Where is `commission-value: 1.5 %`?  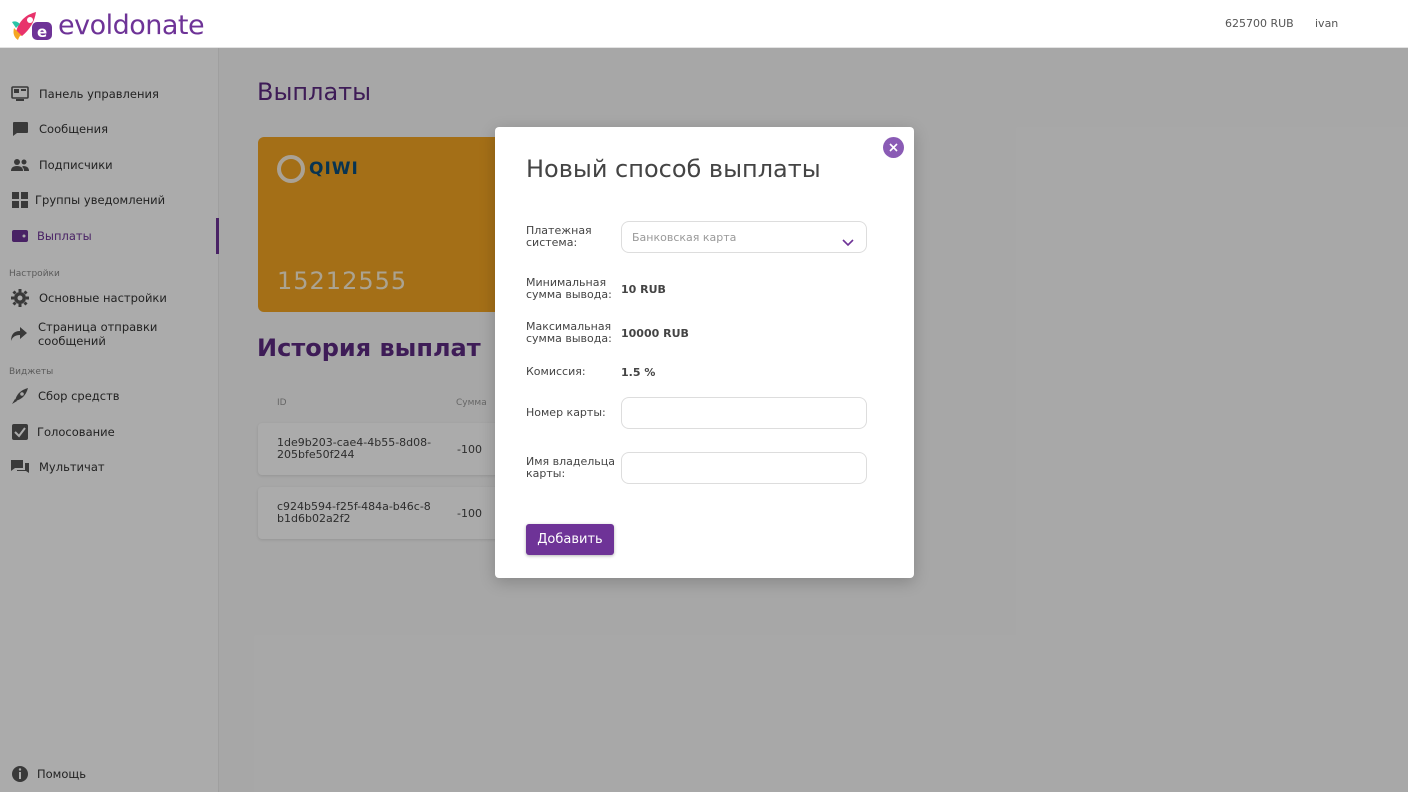
commission-value: 1.5 % is located at coordinates (638, 372).